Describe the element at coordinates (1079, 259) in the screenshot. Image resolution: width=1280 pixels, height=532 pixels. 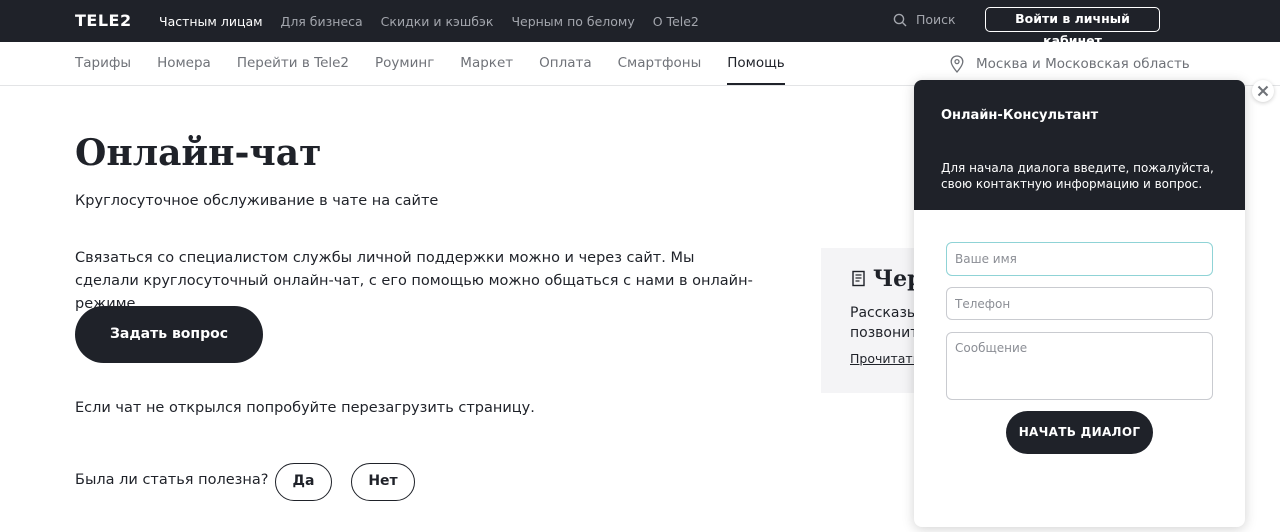
I see `name-field` at that location.